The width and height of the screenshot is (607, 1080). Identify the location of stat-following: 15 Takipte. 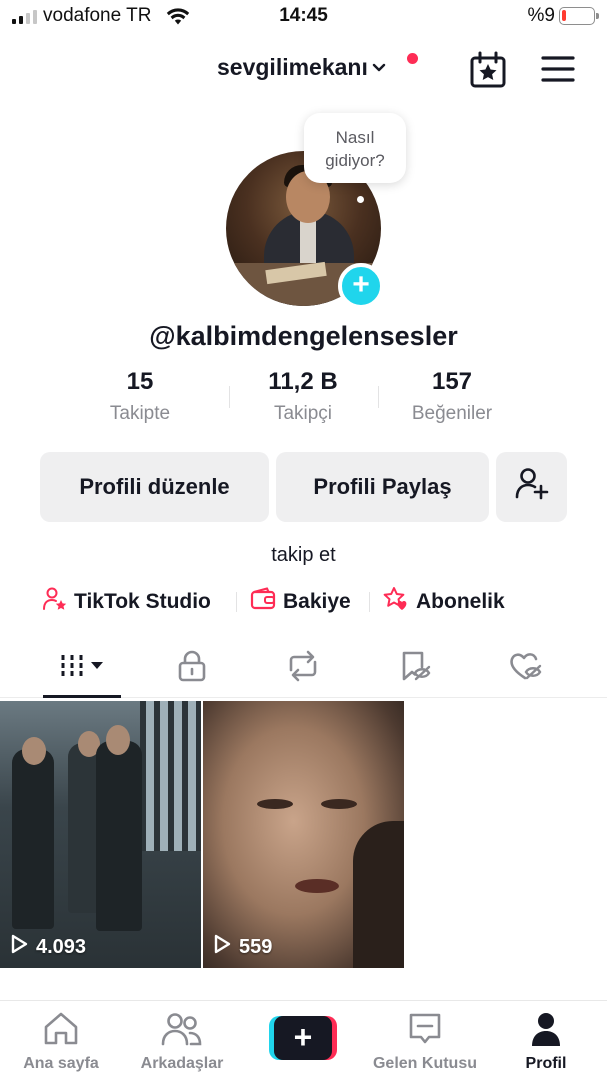
(140, 396).